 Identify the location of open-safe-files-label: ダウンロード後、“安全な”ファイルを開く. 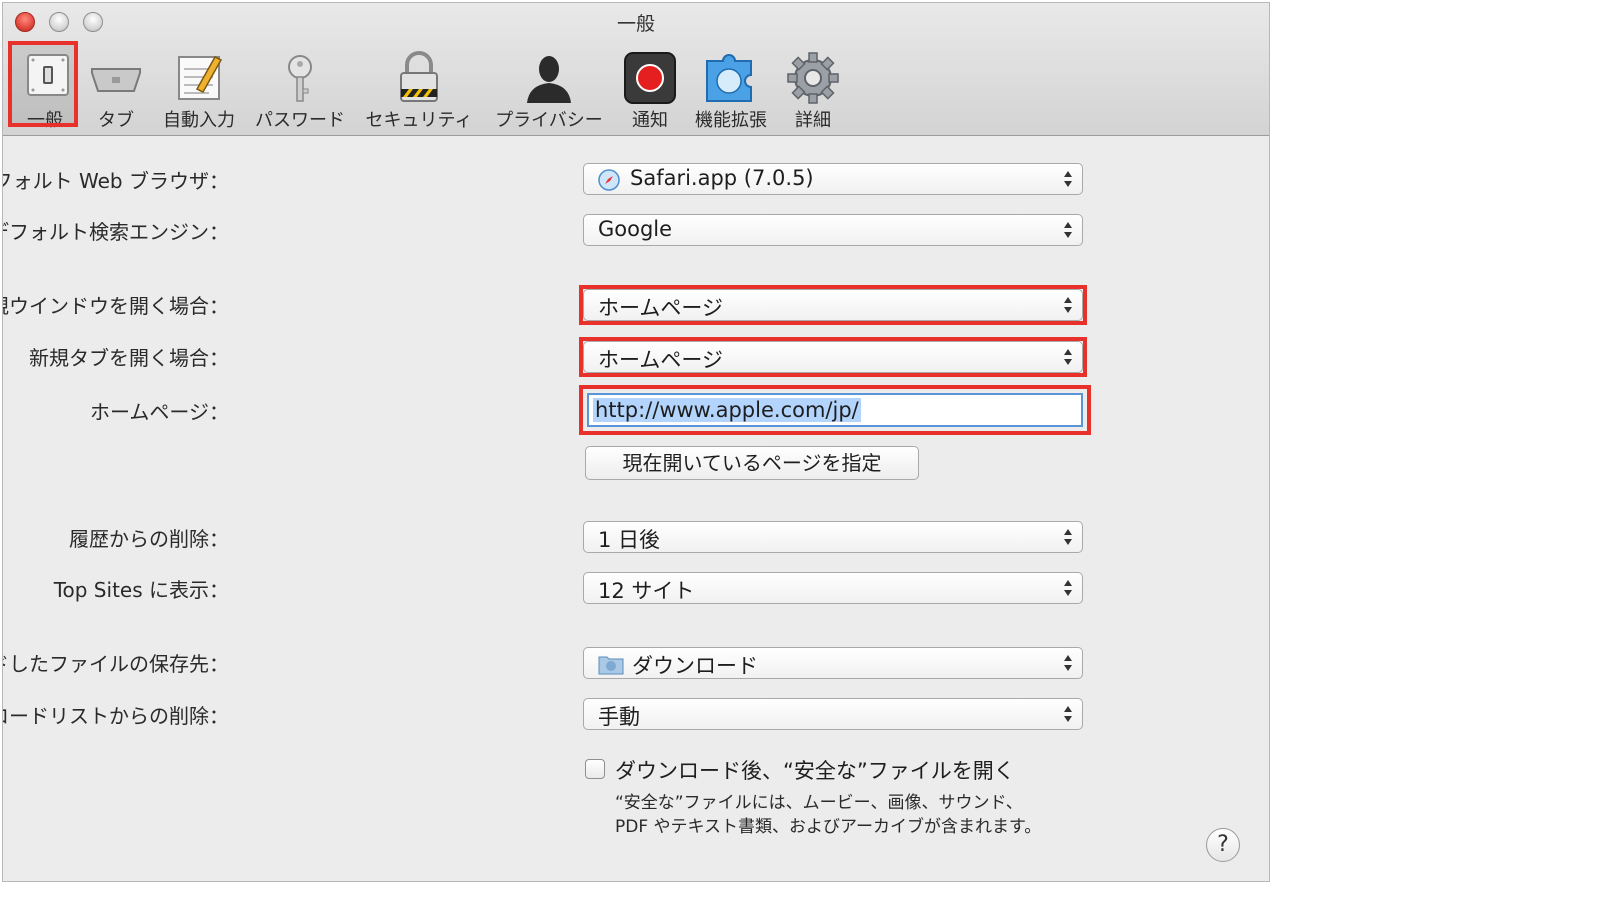
(815, 770).